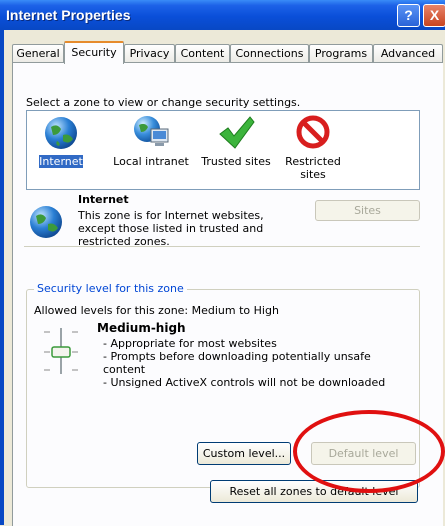  I want to click on tab-advanced: Advanced, so click(408, 53).